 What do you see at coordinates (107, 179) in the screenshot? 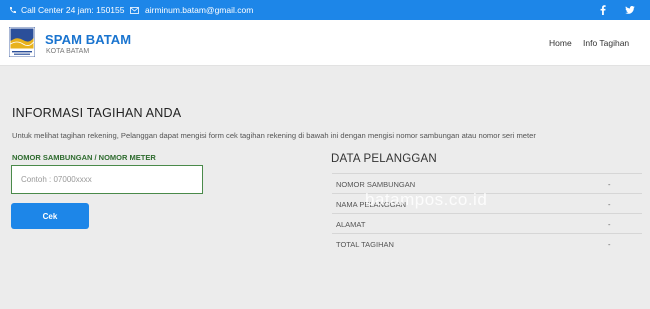
I see `meter-number-input` at bounding box center [107, 179].